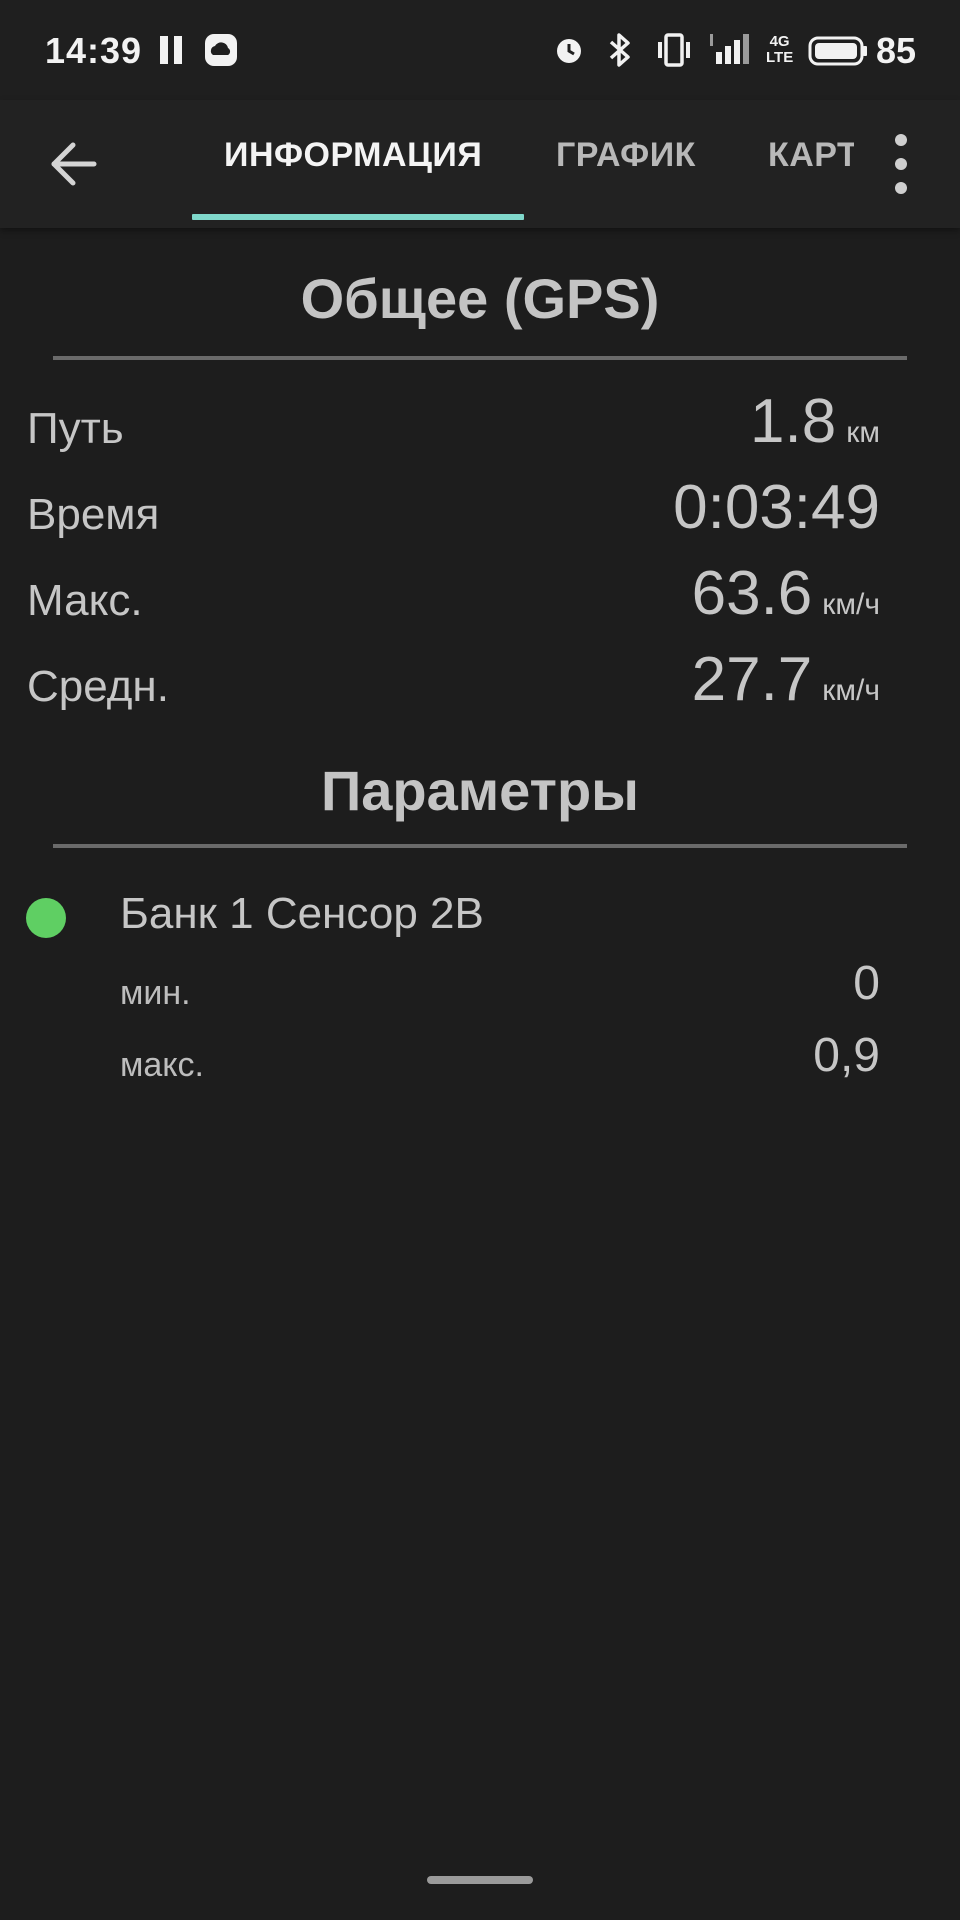 The image size is (960, 1920). I want to click on summary-divider, so click(480, 358).